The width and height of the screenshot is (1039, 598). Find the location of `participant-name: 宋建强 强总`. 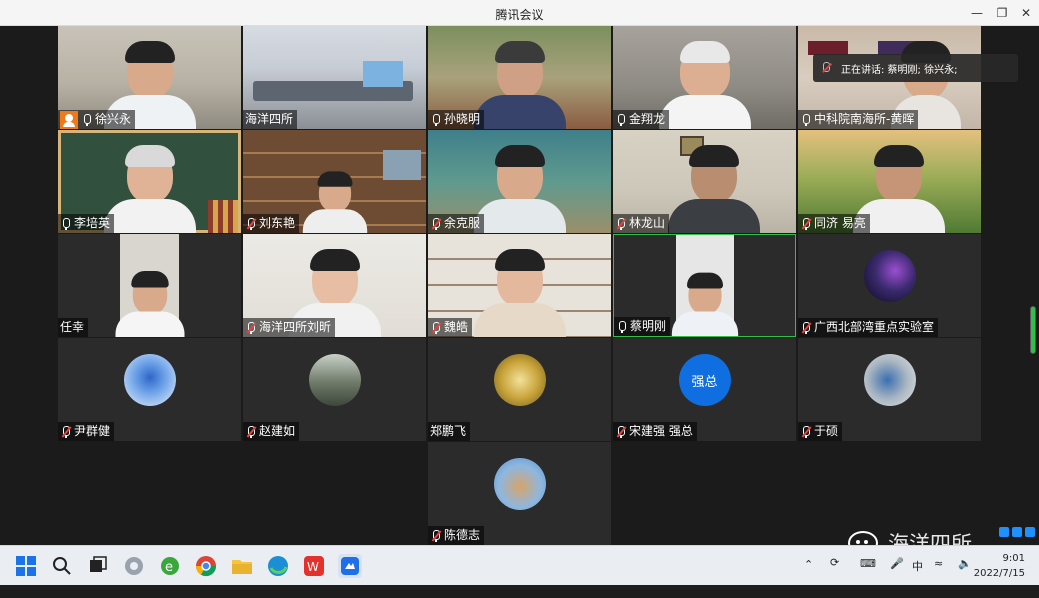

participant-name: 宋建强 强总 is located at coordinates (661, 431).